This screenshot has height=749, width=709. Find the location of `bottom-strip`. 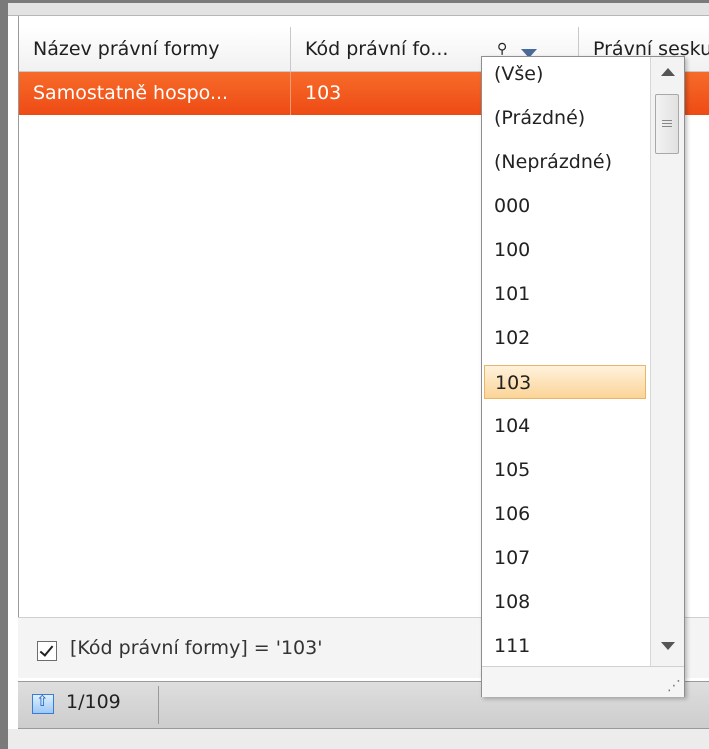

bottom-strip is located at coordinates (358, 739).